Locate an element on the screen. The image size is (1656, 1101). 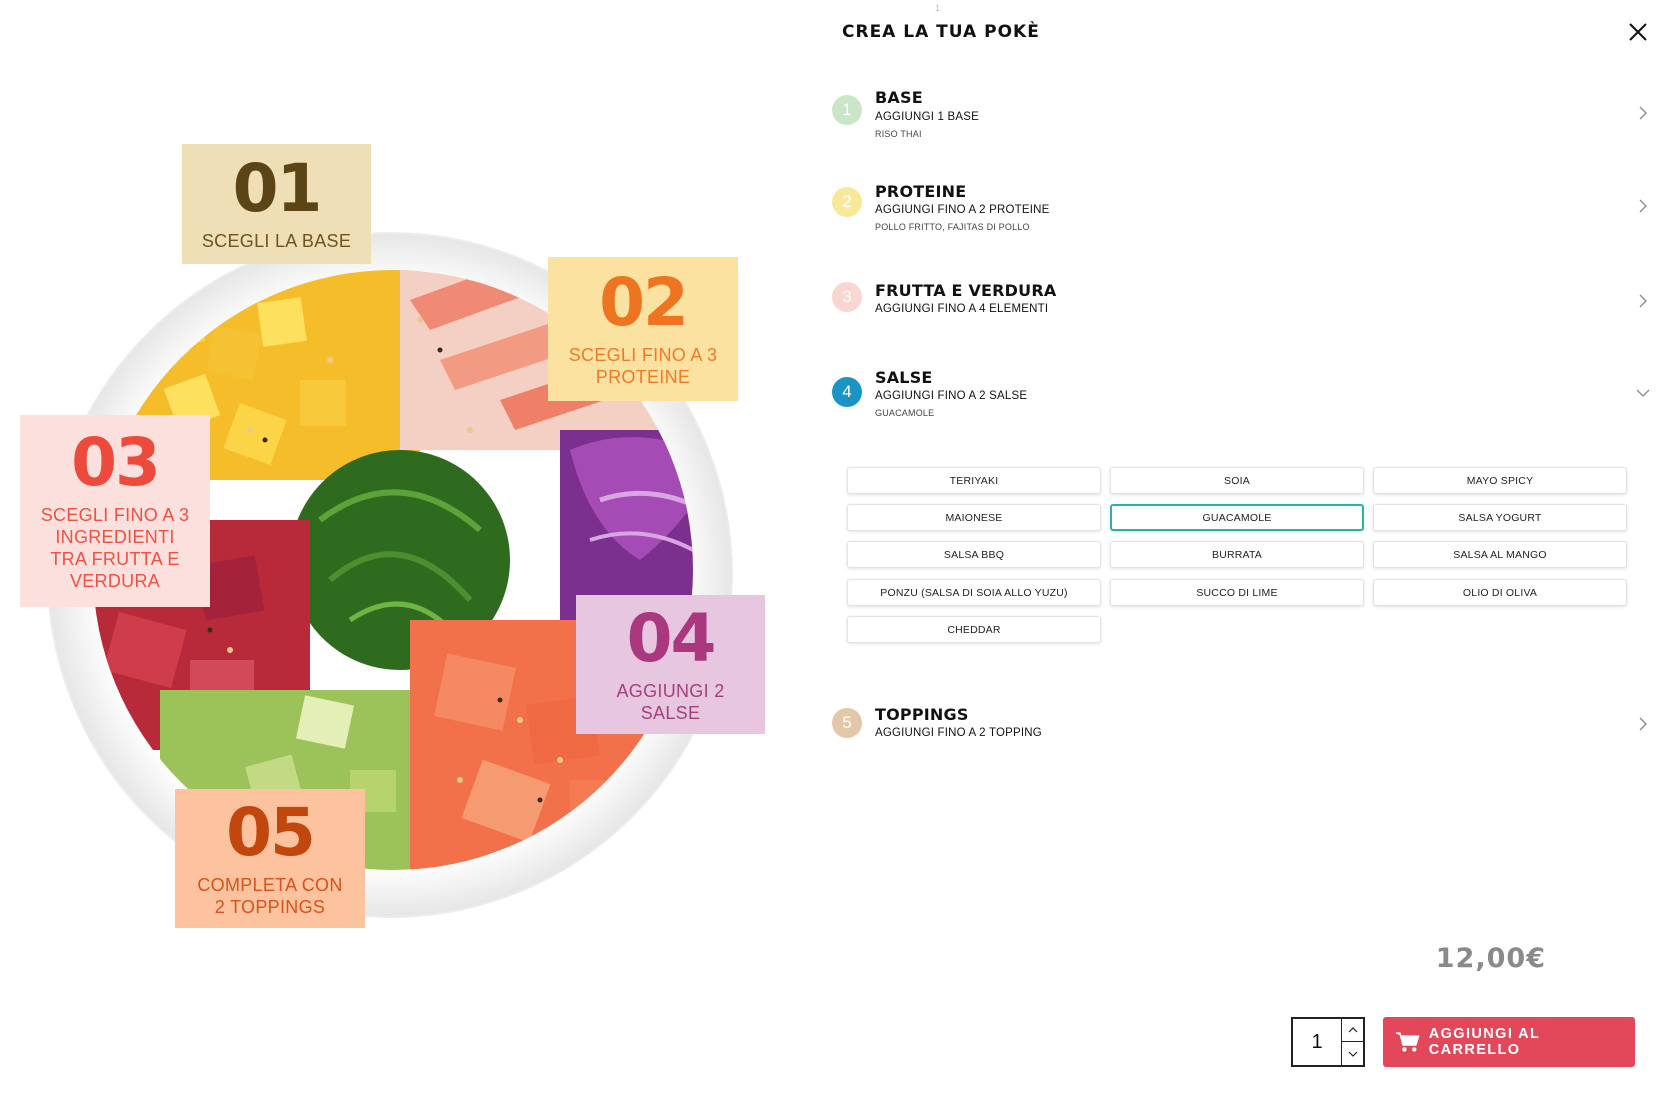
panel-title: CREA LA TUA POKÈ is located at coordinates (941, 32).